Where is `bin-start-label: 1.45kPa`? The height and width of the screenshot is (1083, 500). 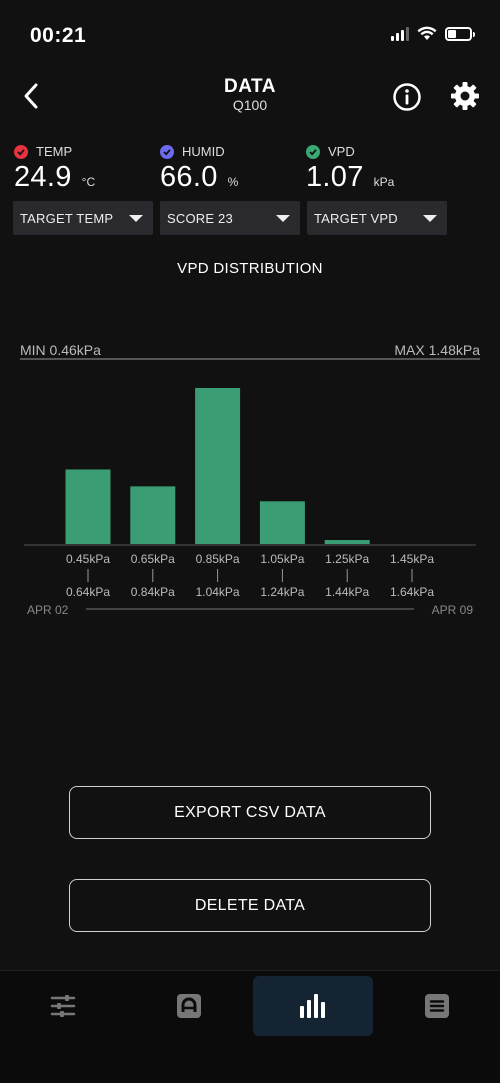
bin-start-label: 1.45kPa is located at coordinates (412, 559).